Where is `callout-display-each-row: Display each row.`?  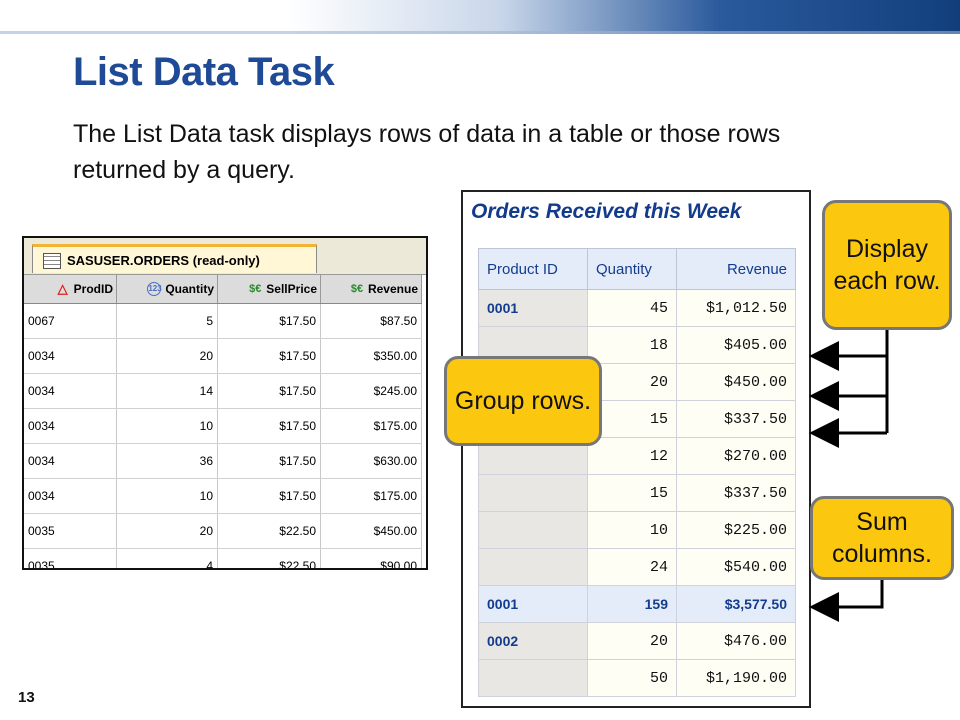
callout-display-each-row: Display each row. is located at coordinates (887, 265).